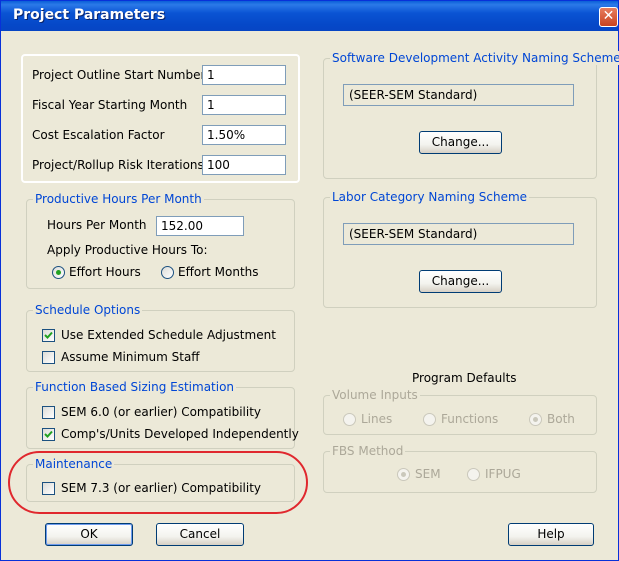 Image resolution: width=619 pixels, height=561 pixels. Describe the element at coordinates (180, 434) in the screenshot. I see `comps-independent-label: Comp's/Units Developed Independently` at that location.